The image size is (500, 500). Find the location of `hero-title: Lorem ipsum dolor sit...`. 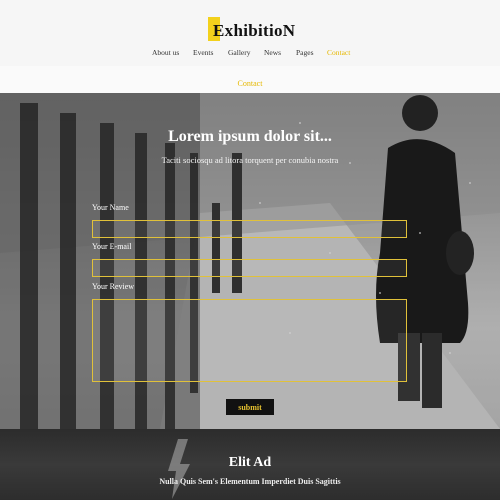

hero-title: Lorem ipsum dolor sit... is located at coordinates (250, 136).